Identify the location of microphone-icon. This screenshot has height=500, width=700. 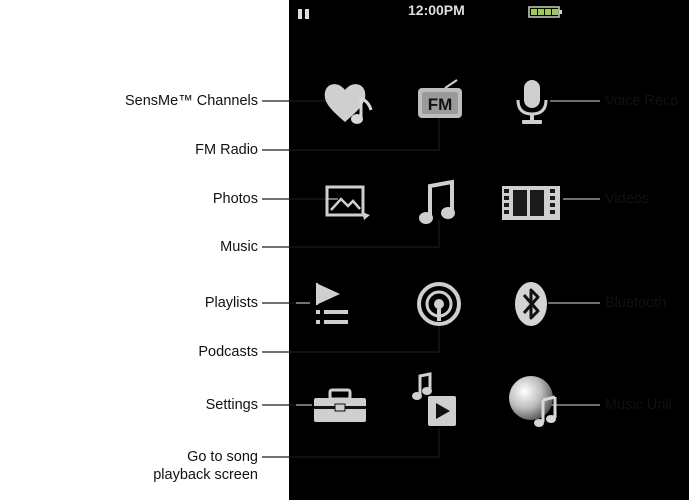
(532, 104).